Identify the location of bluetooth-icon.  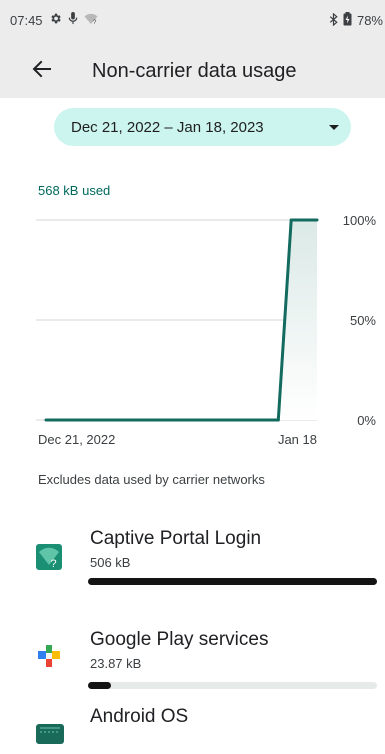
(333, 20).